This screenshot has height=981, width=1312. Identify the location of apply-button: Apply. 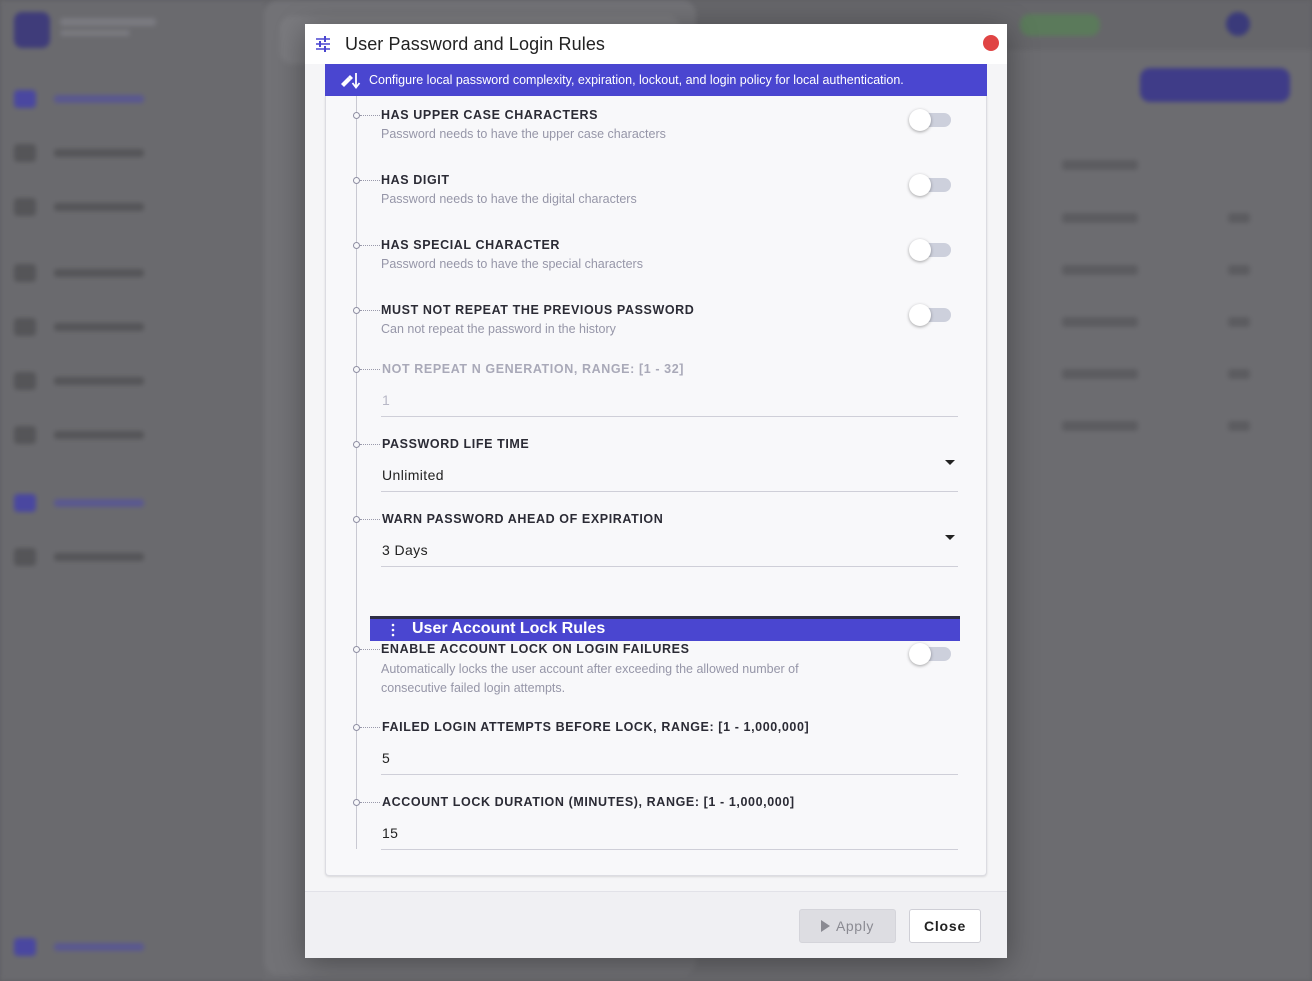
(847, 926).